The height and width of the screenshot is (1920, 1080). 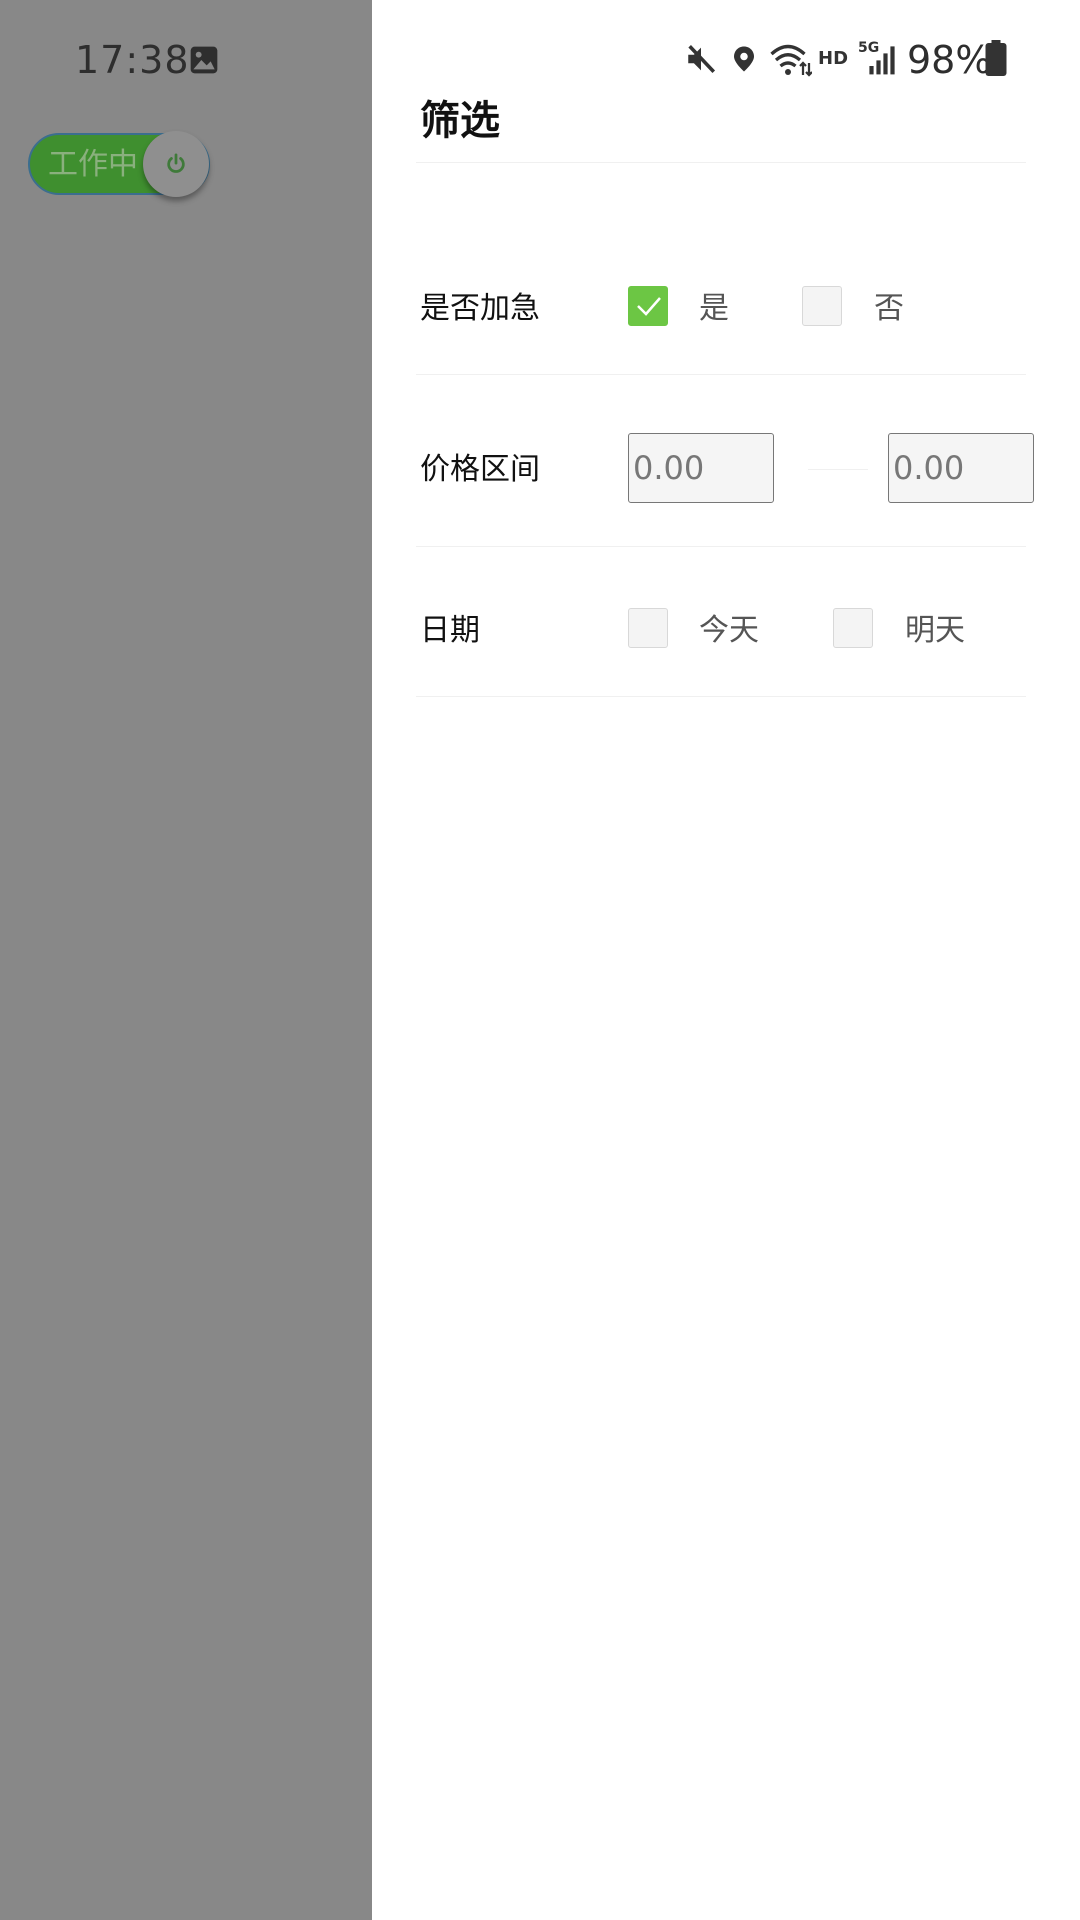 I want to click on status-bar-icons: HD 5G 98%, so click(x=726, y=60).